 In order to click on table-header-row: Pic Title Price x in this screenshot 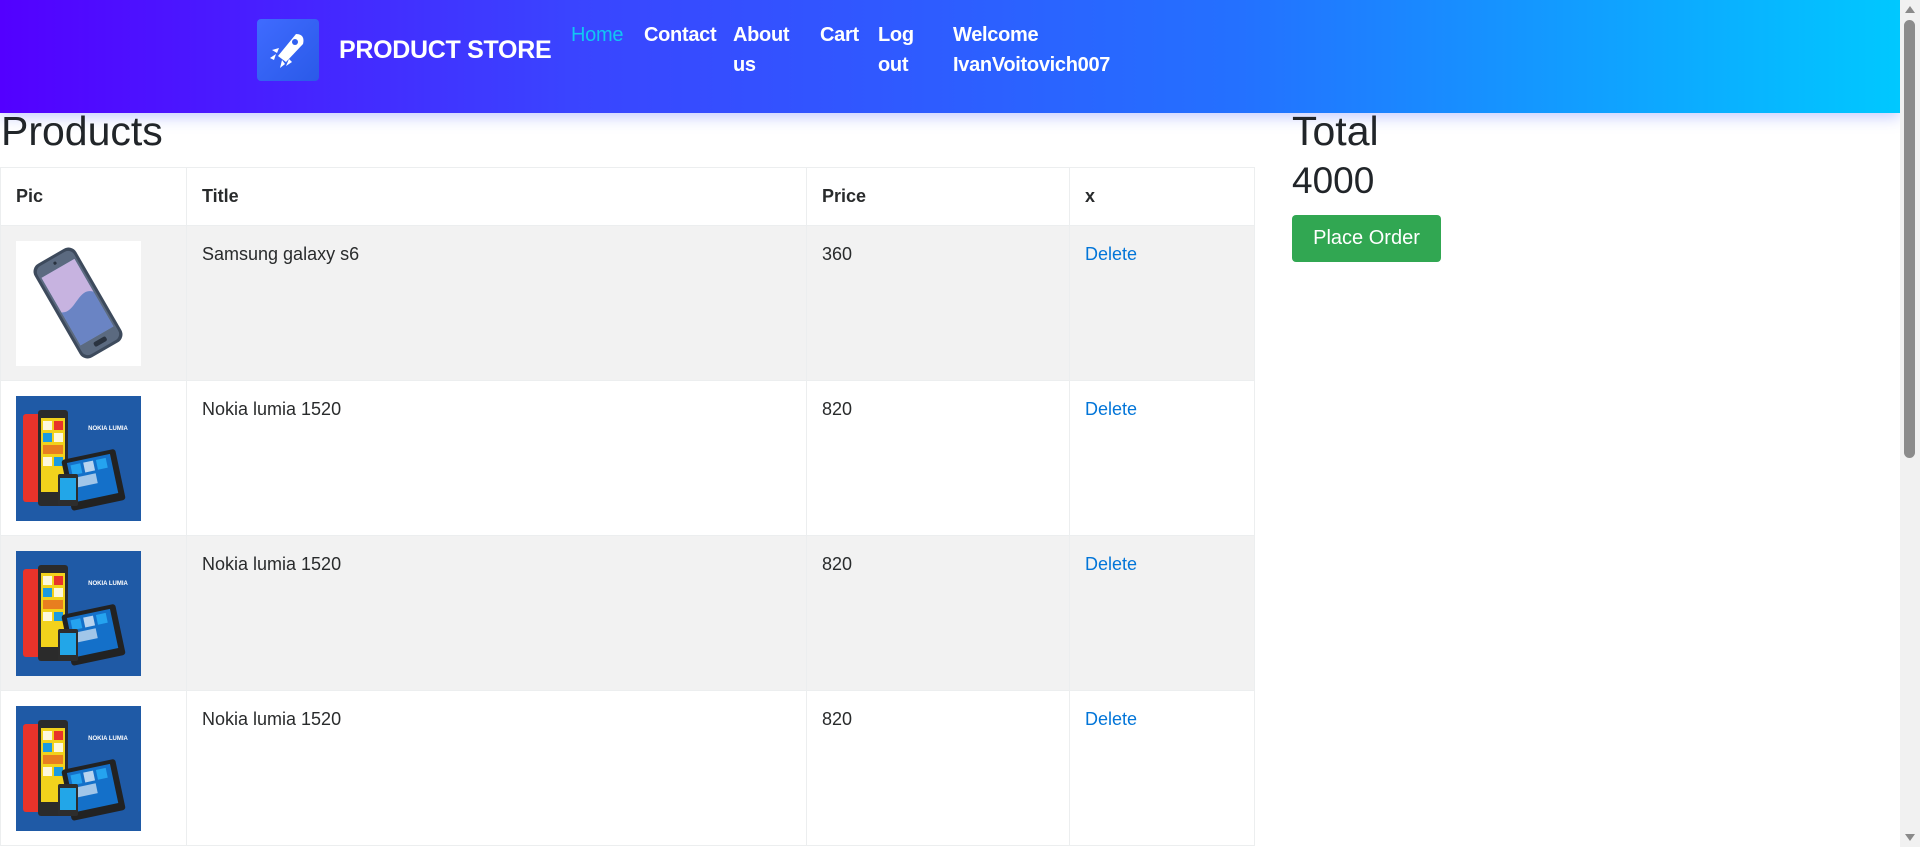, I will do `click(627, 196)`.